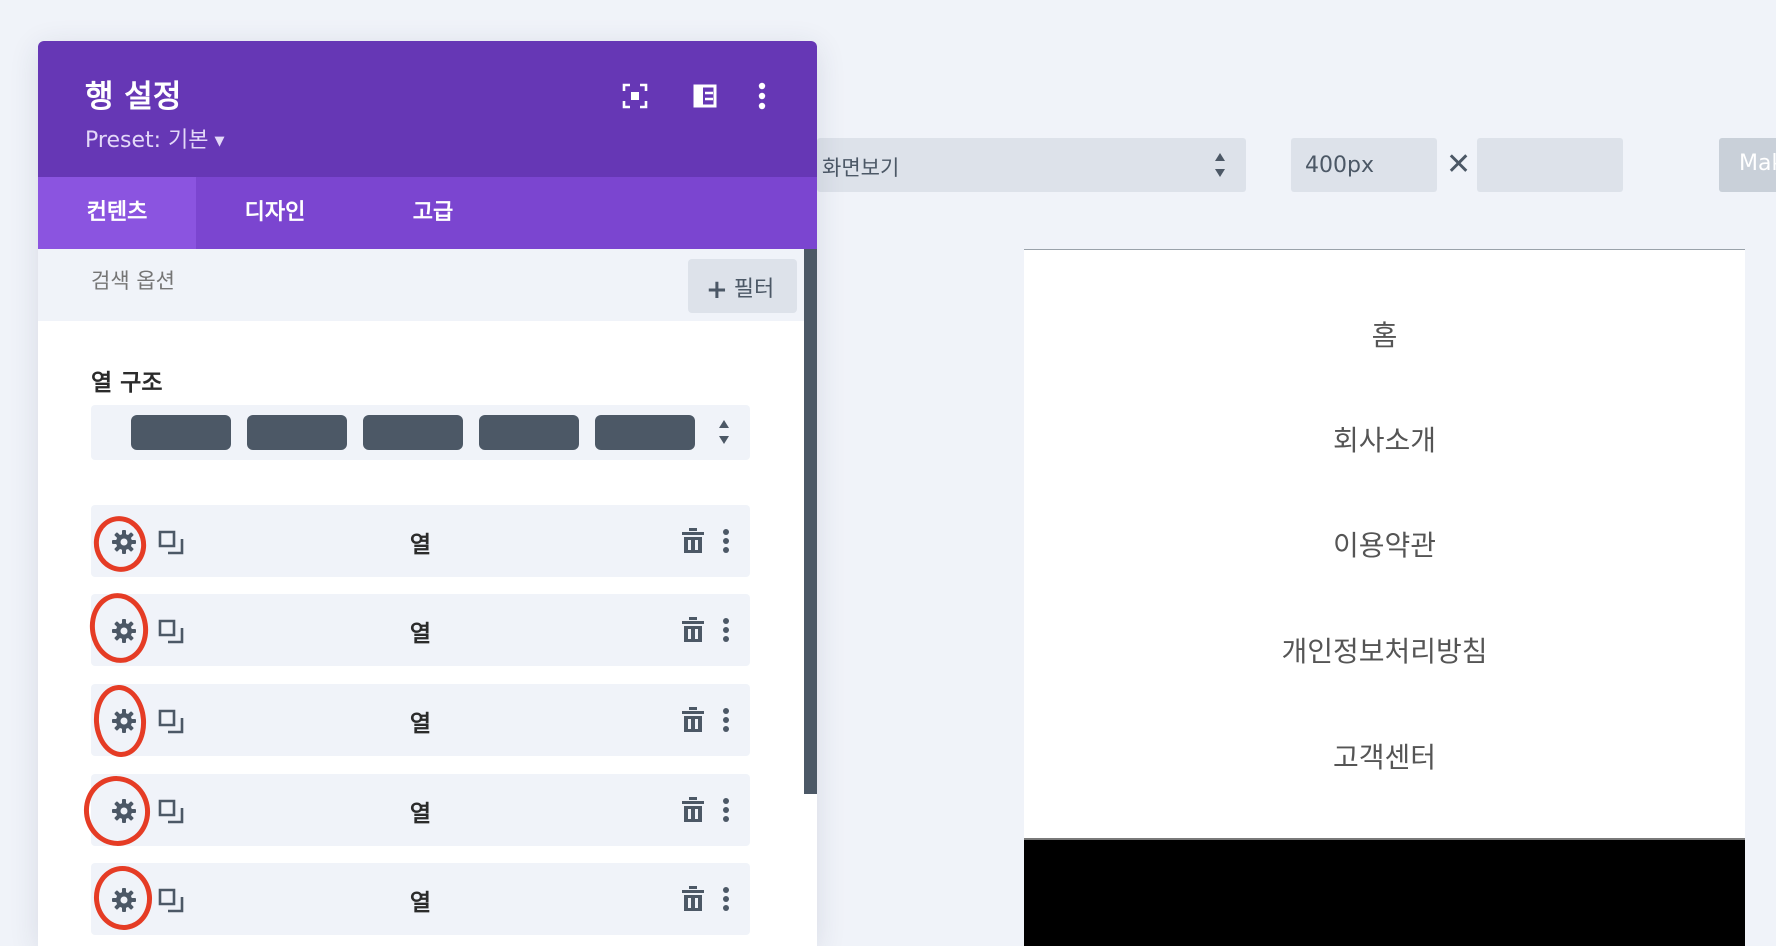  Describe the element at coordinates (717, 290) in the screenshot. I see `plus-icon: +` at that location.